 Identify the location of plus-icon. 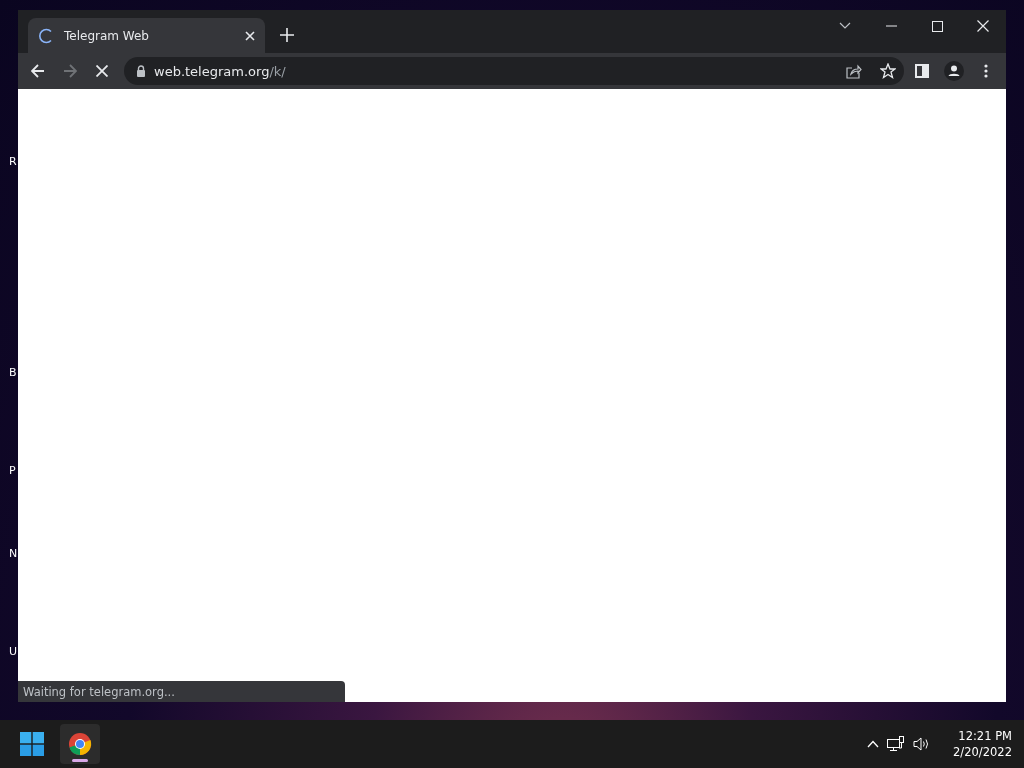
(287, 35).